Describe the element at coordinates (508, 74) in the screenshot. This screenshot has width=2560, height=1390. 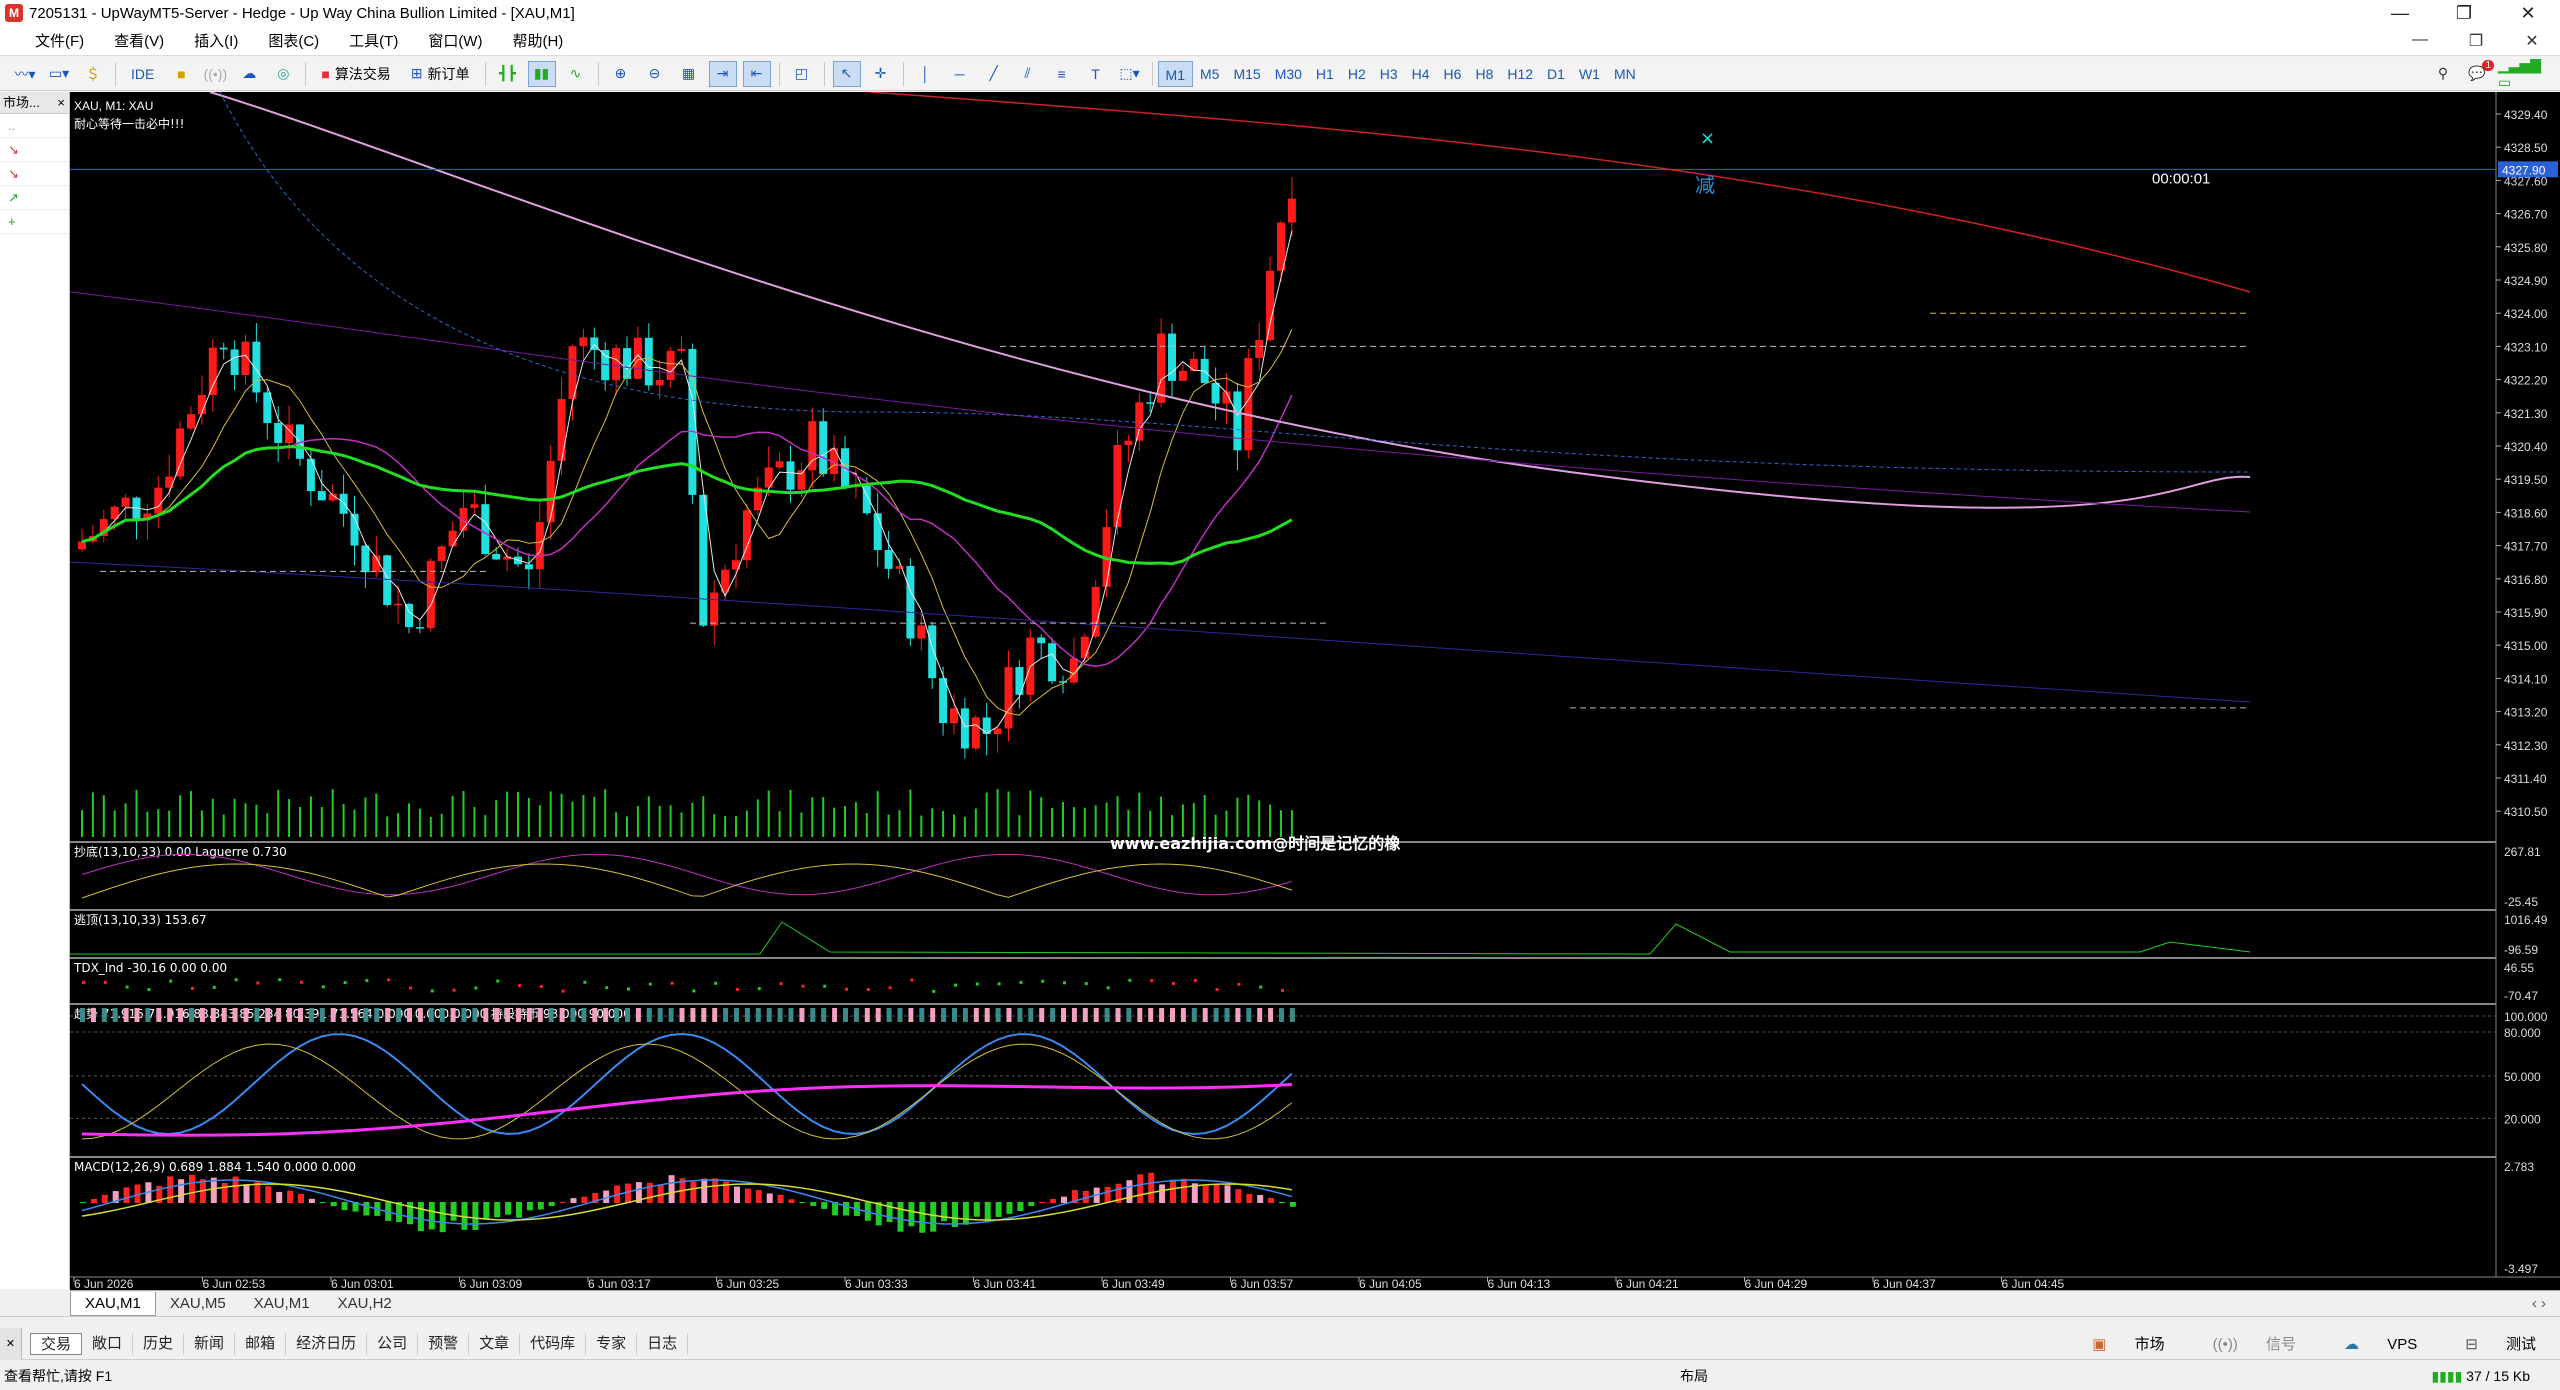
I see `bar-chart-icon: ┫┣` at that location.